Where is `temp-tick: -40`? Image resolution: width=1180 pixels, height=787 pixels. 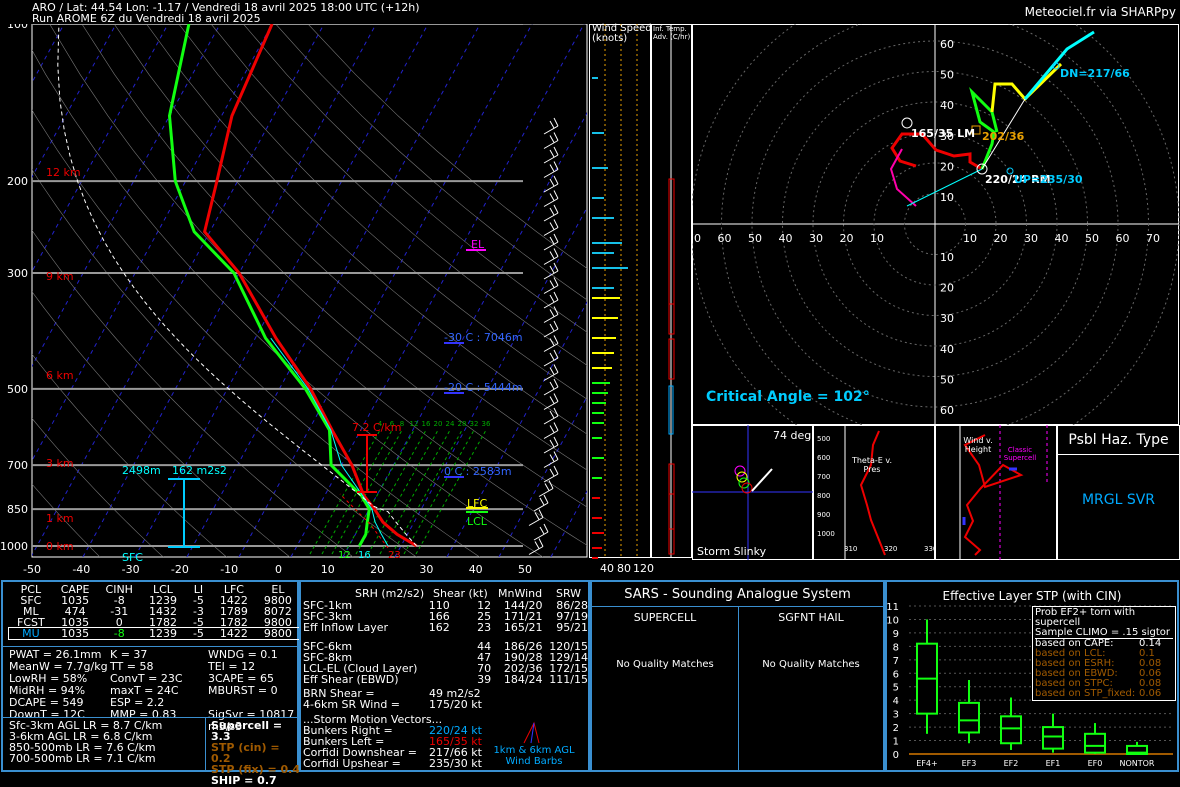
temp-tick: -40 is located at coordinates (81, 569).